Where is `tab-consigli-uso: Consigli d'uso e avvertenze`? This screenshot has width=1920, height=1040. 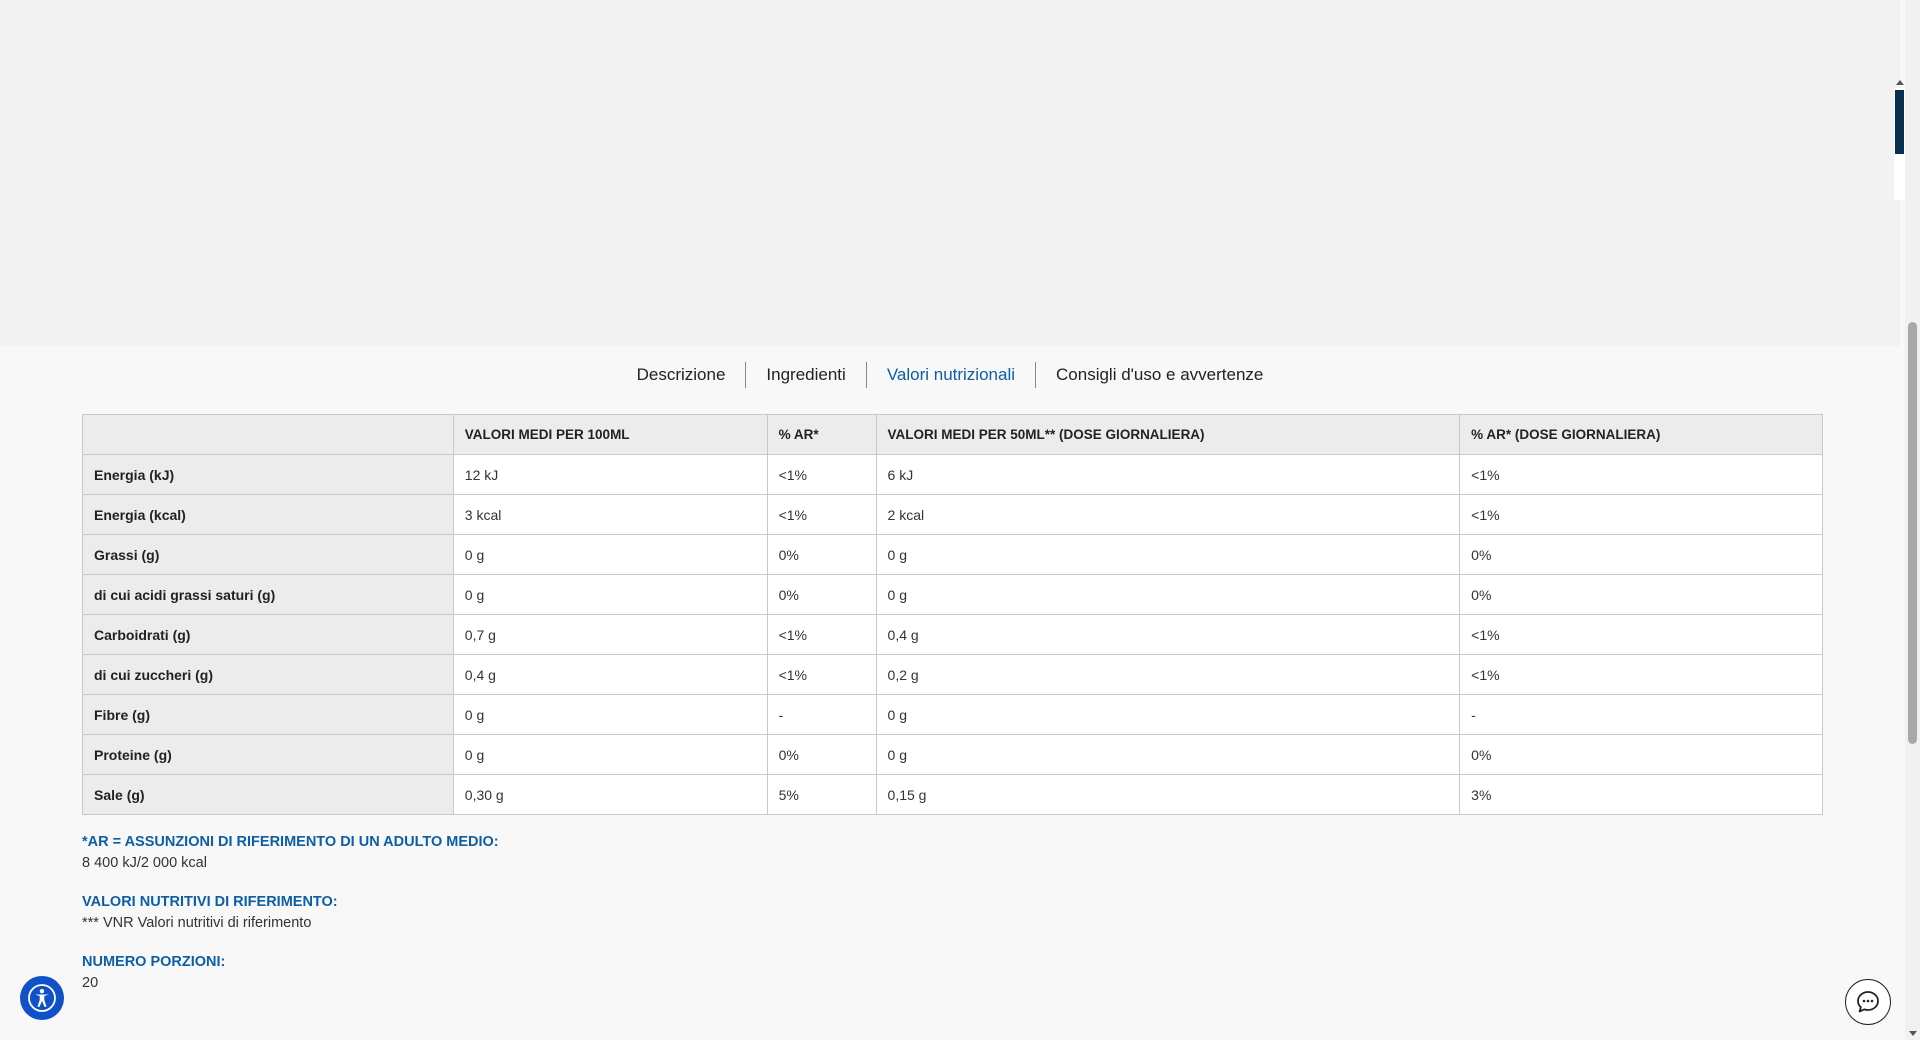 tab-consigli-uso: Consigli d'uso e avvertenze is located at coordinates (1159, 375).